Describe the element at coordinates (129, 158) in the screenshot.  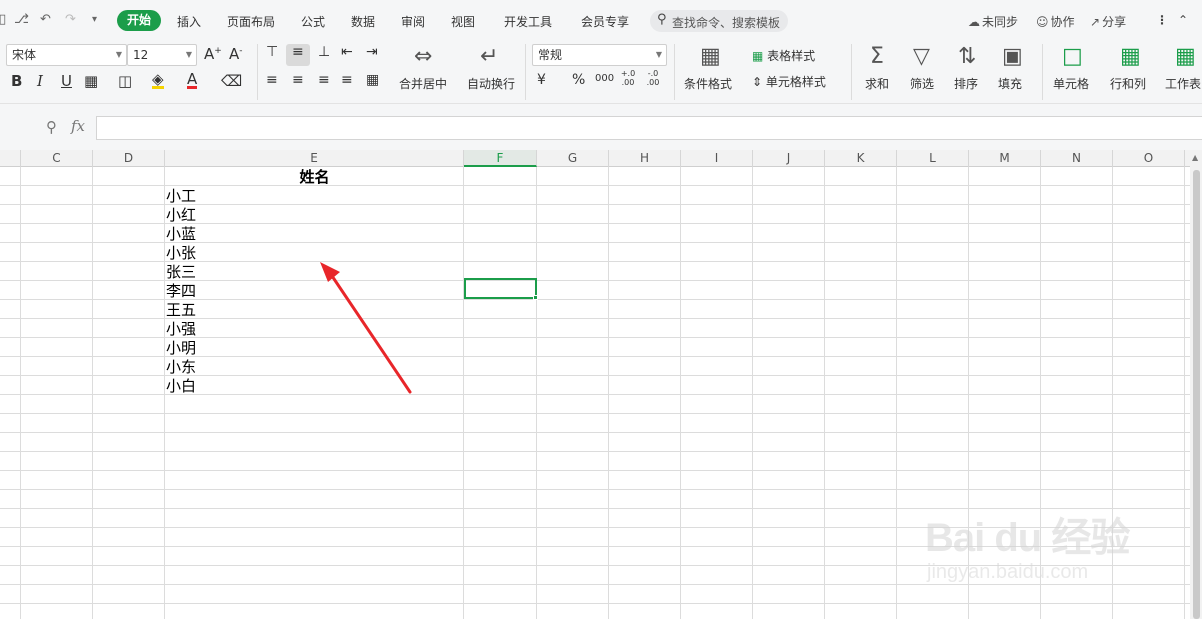
I see `column-header-d: D` at that location.